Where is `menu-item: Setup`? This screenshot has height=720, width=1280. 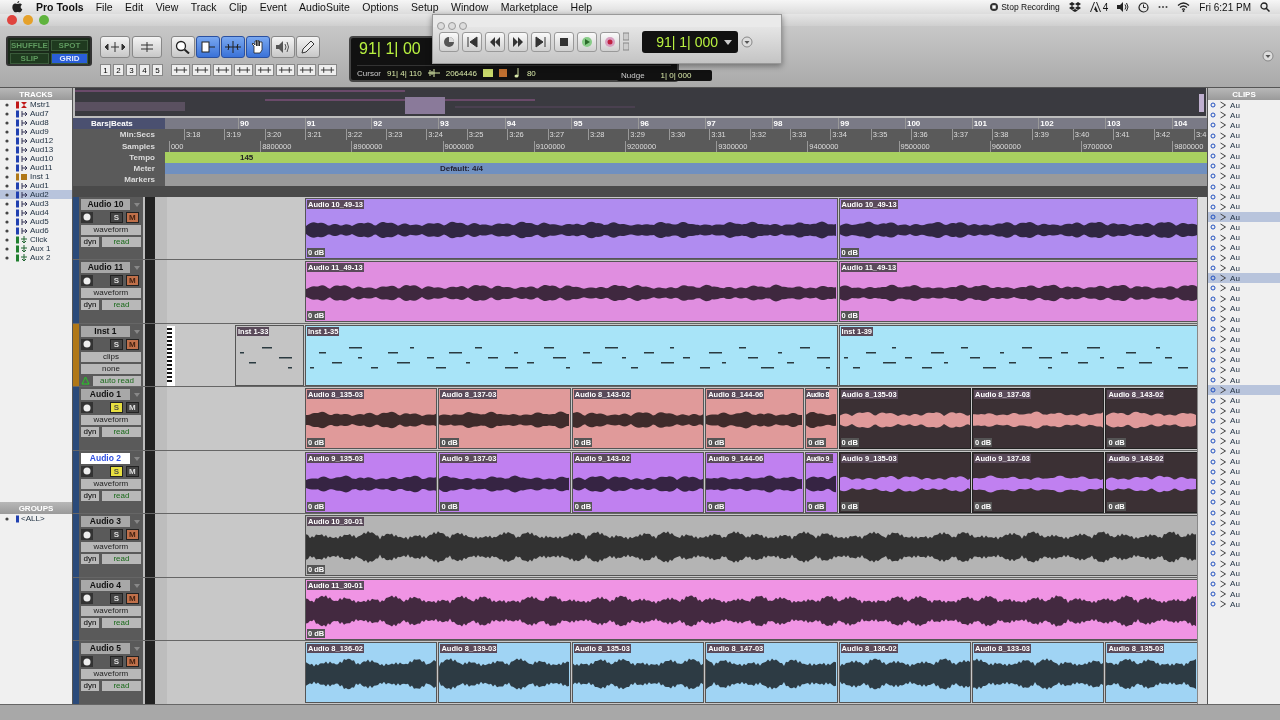 menu-item: Setup is located at coordinates (425, 7).